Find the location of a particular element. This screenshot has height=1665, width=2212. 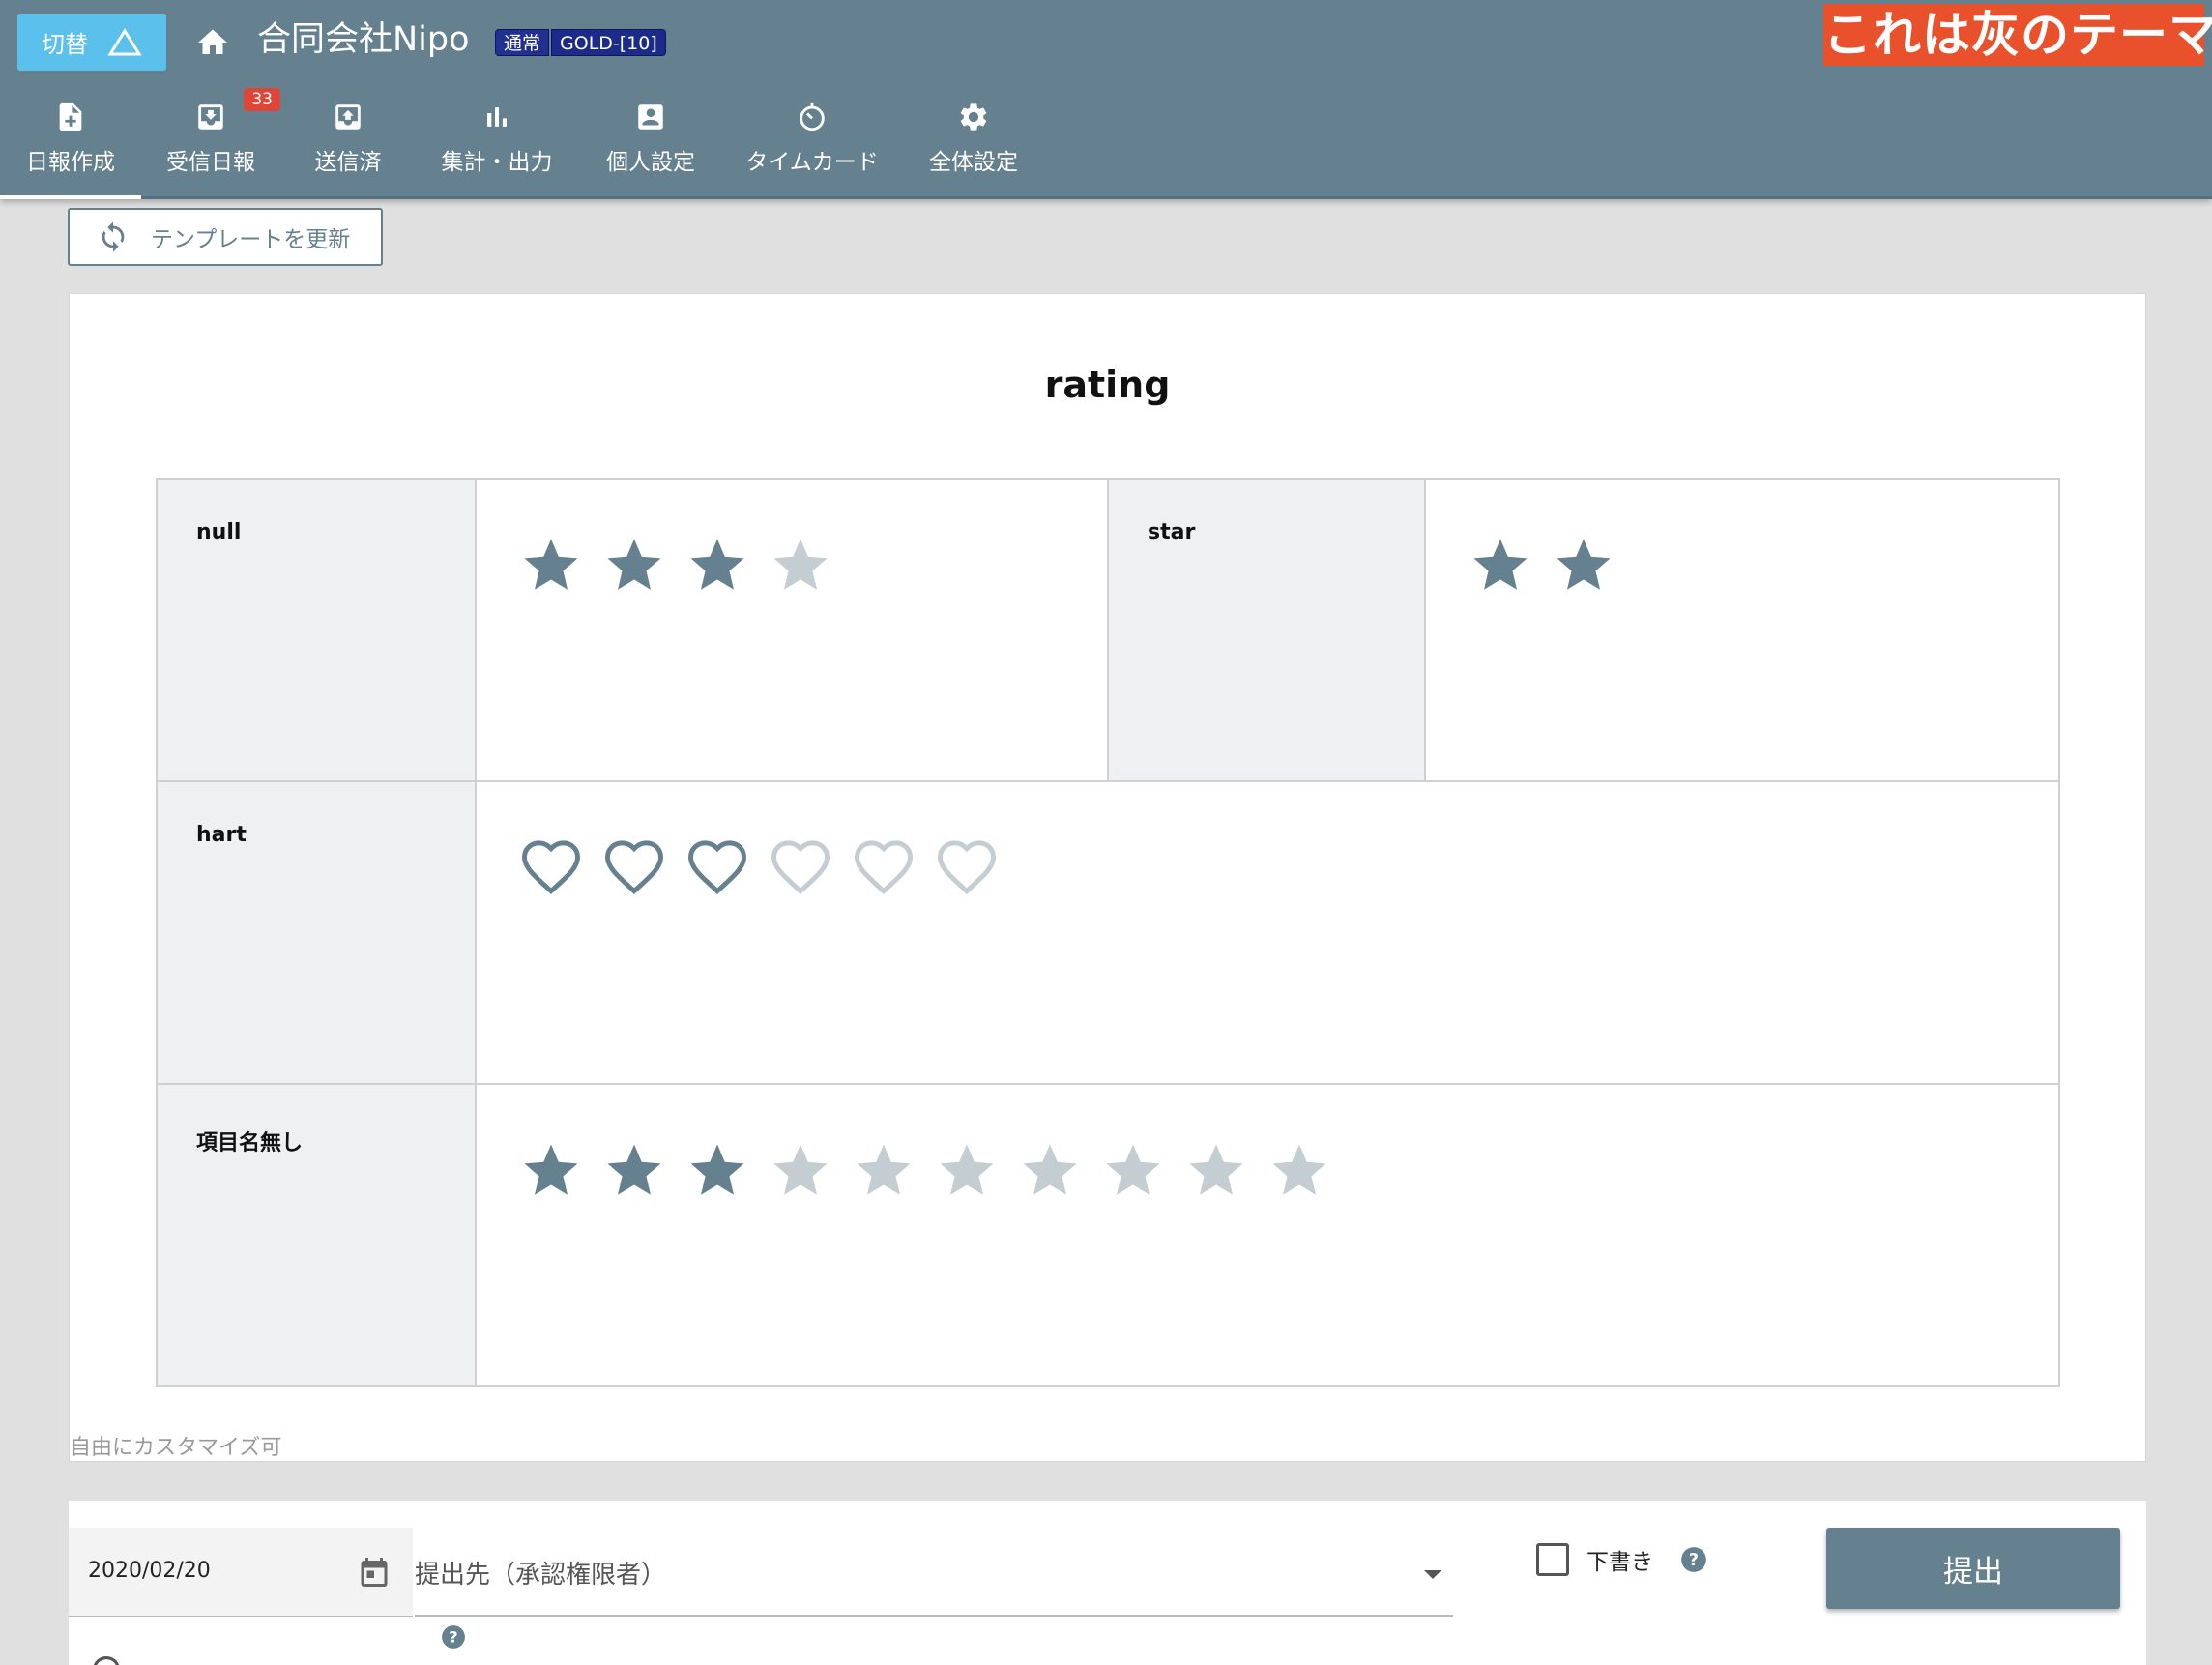

destination-placeholder: 提出先（承認権限者） is located at coordinates (541, 1576).